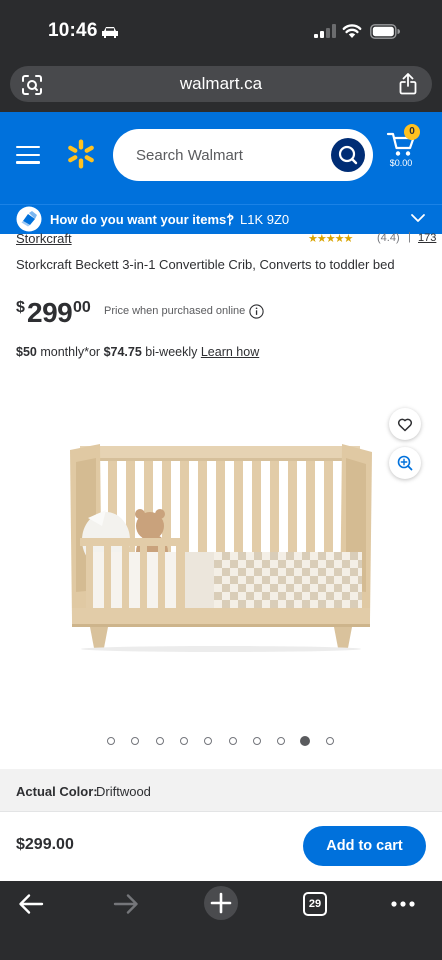 The width and height of the screenshot is (442, 960). Describe the element at coordinates (408, 84) in the screenshot. I see `share-icon` at that location.